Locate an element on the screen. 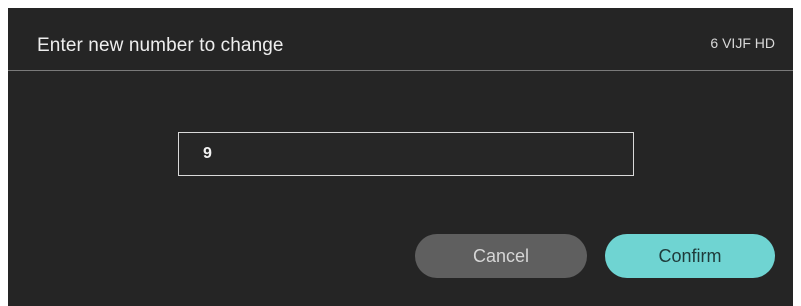  confirm-button: Confirm is located at coordinates (690, 256).